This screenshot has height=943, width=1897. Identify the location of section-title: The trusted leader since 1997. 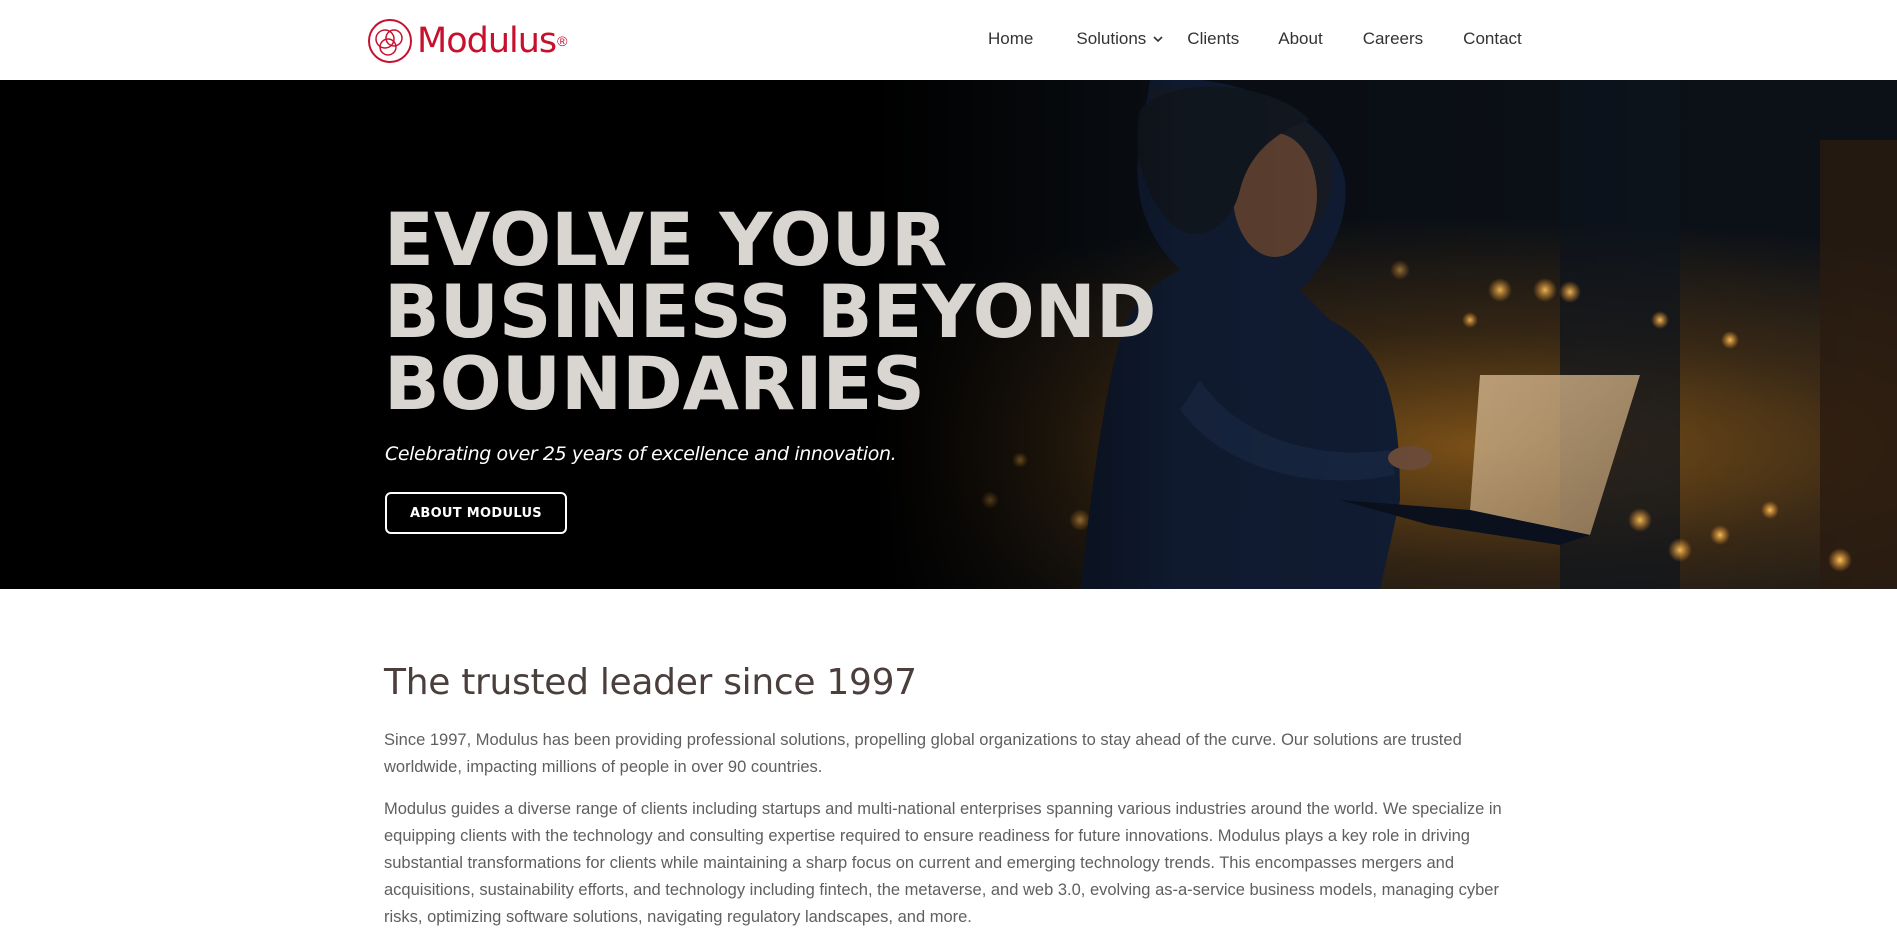
(650, 682).